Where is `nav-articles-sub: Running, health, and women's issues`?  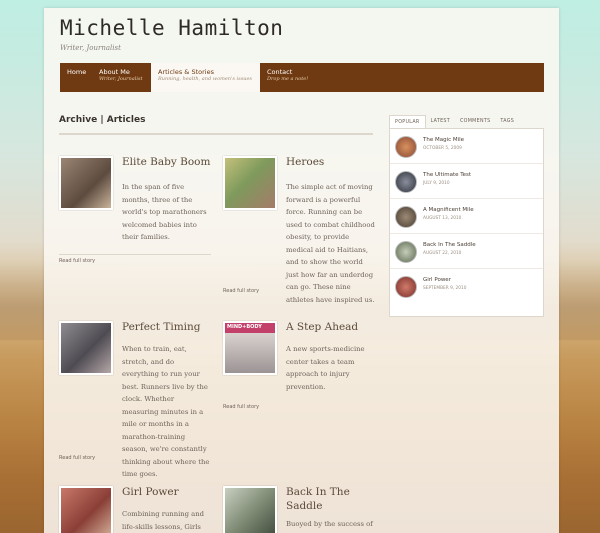
nav-articles-sub: Running, health, and women's issues is located at coordinates (205, 79).